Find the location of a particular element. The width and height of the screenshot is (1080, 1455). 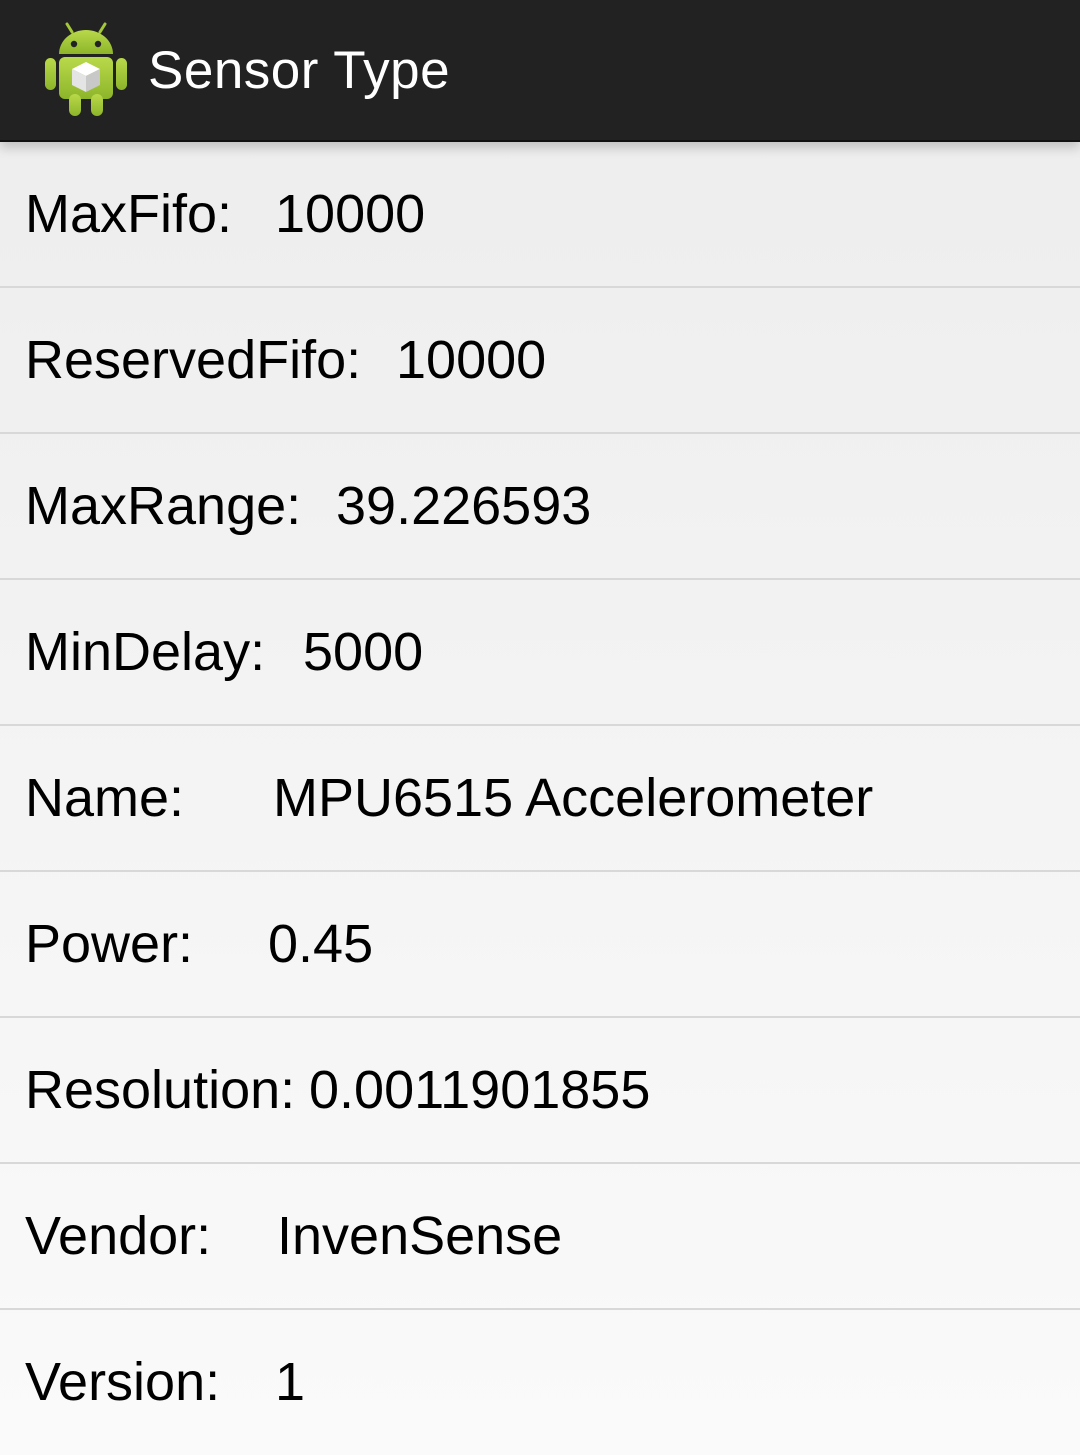

property-label: Resolution: is located at coordinates (160, 1090).